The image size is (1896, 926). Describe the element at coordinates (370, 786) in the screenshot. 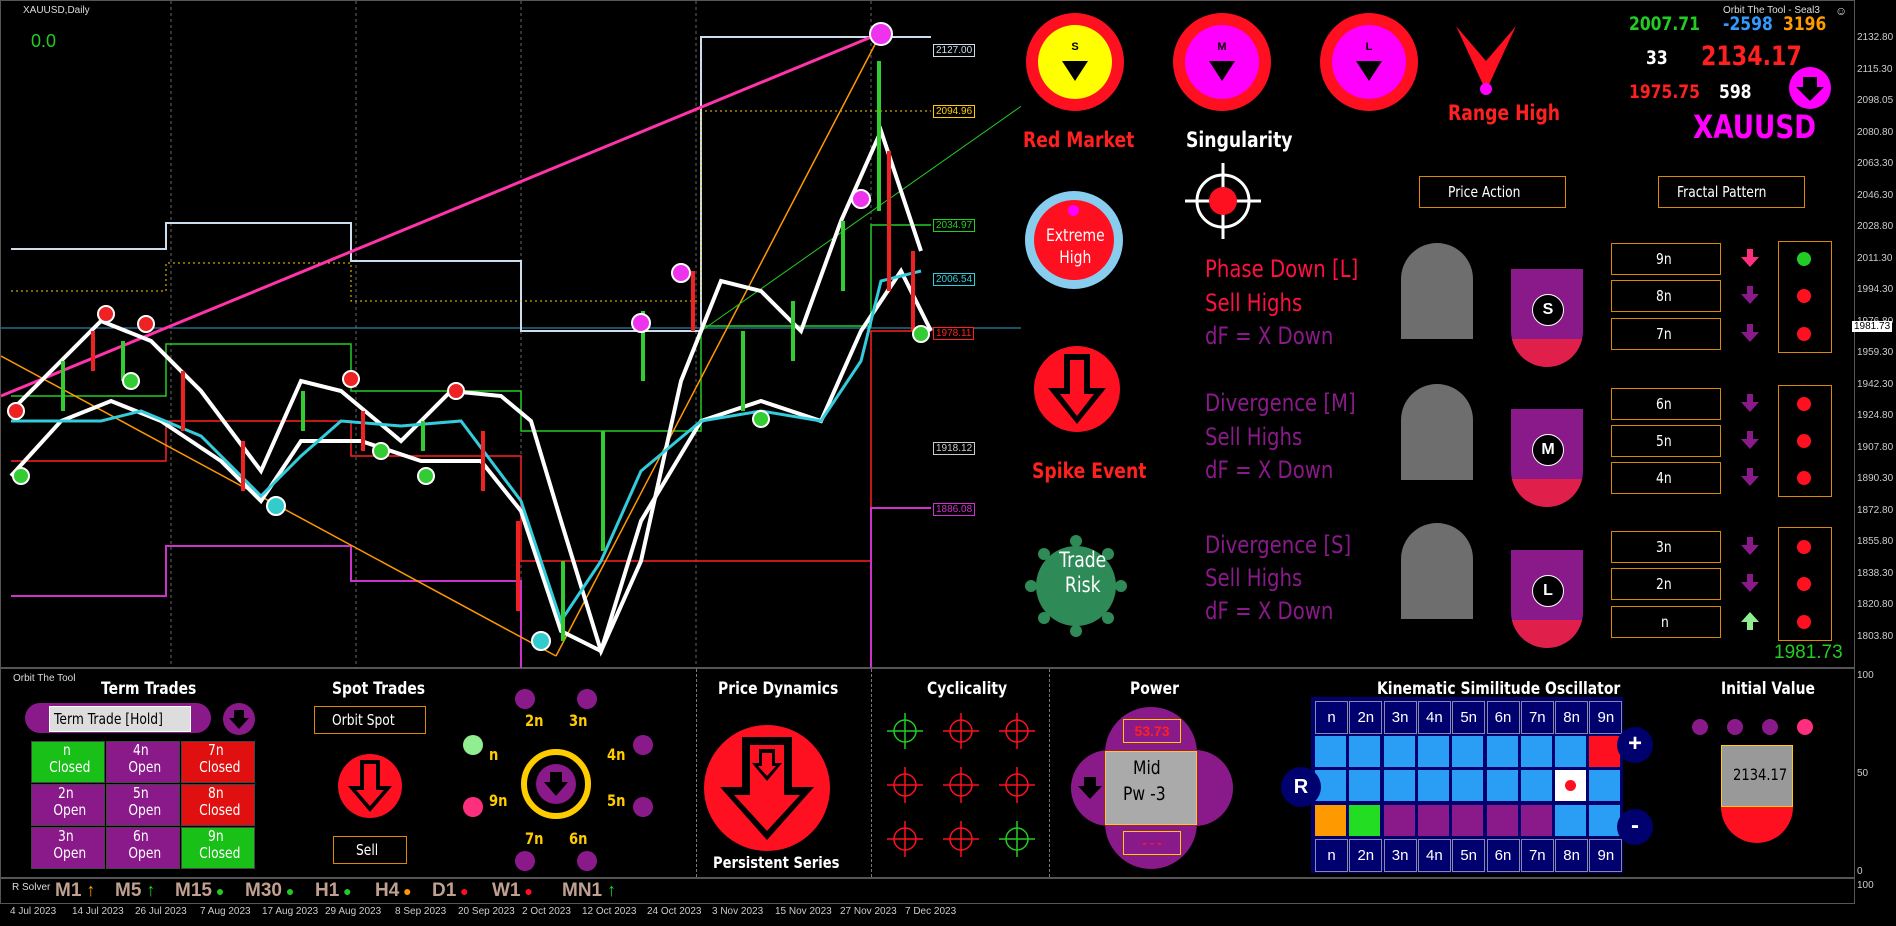

I see `sell-arrow-icon` at that location.